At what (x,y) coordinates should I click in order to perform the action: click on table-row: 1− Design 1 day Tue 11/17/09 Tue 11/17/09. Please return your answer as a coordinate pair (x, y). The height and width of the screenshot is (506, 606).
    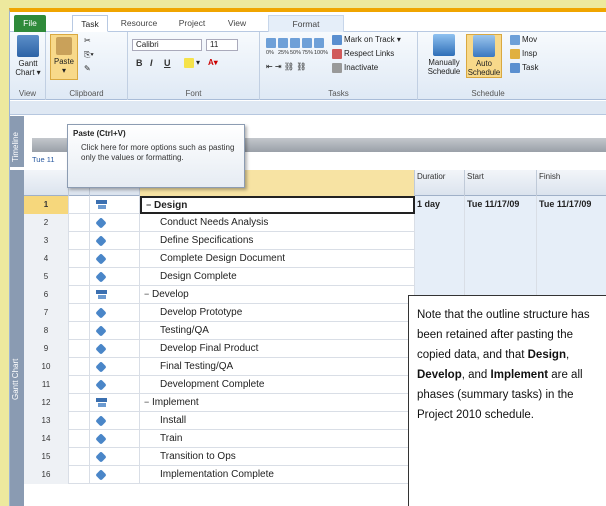
    Looking at the image, I should click on (315, 205).